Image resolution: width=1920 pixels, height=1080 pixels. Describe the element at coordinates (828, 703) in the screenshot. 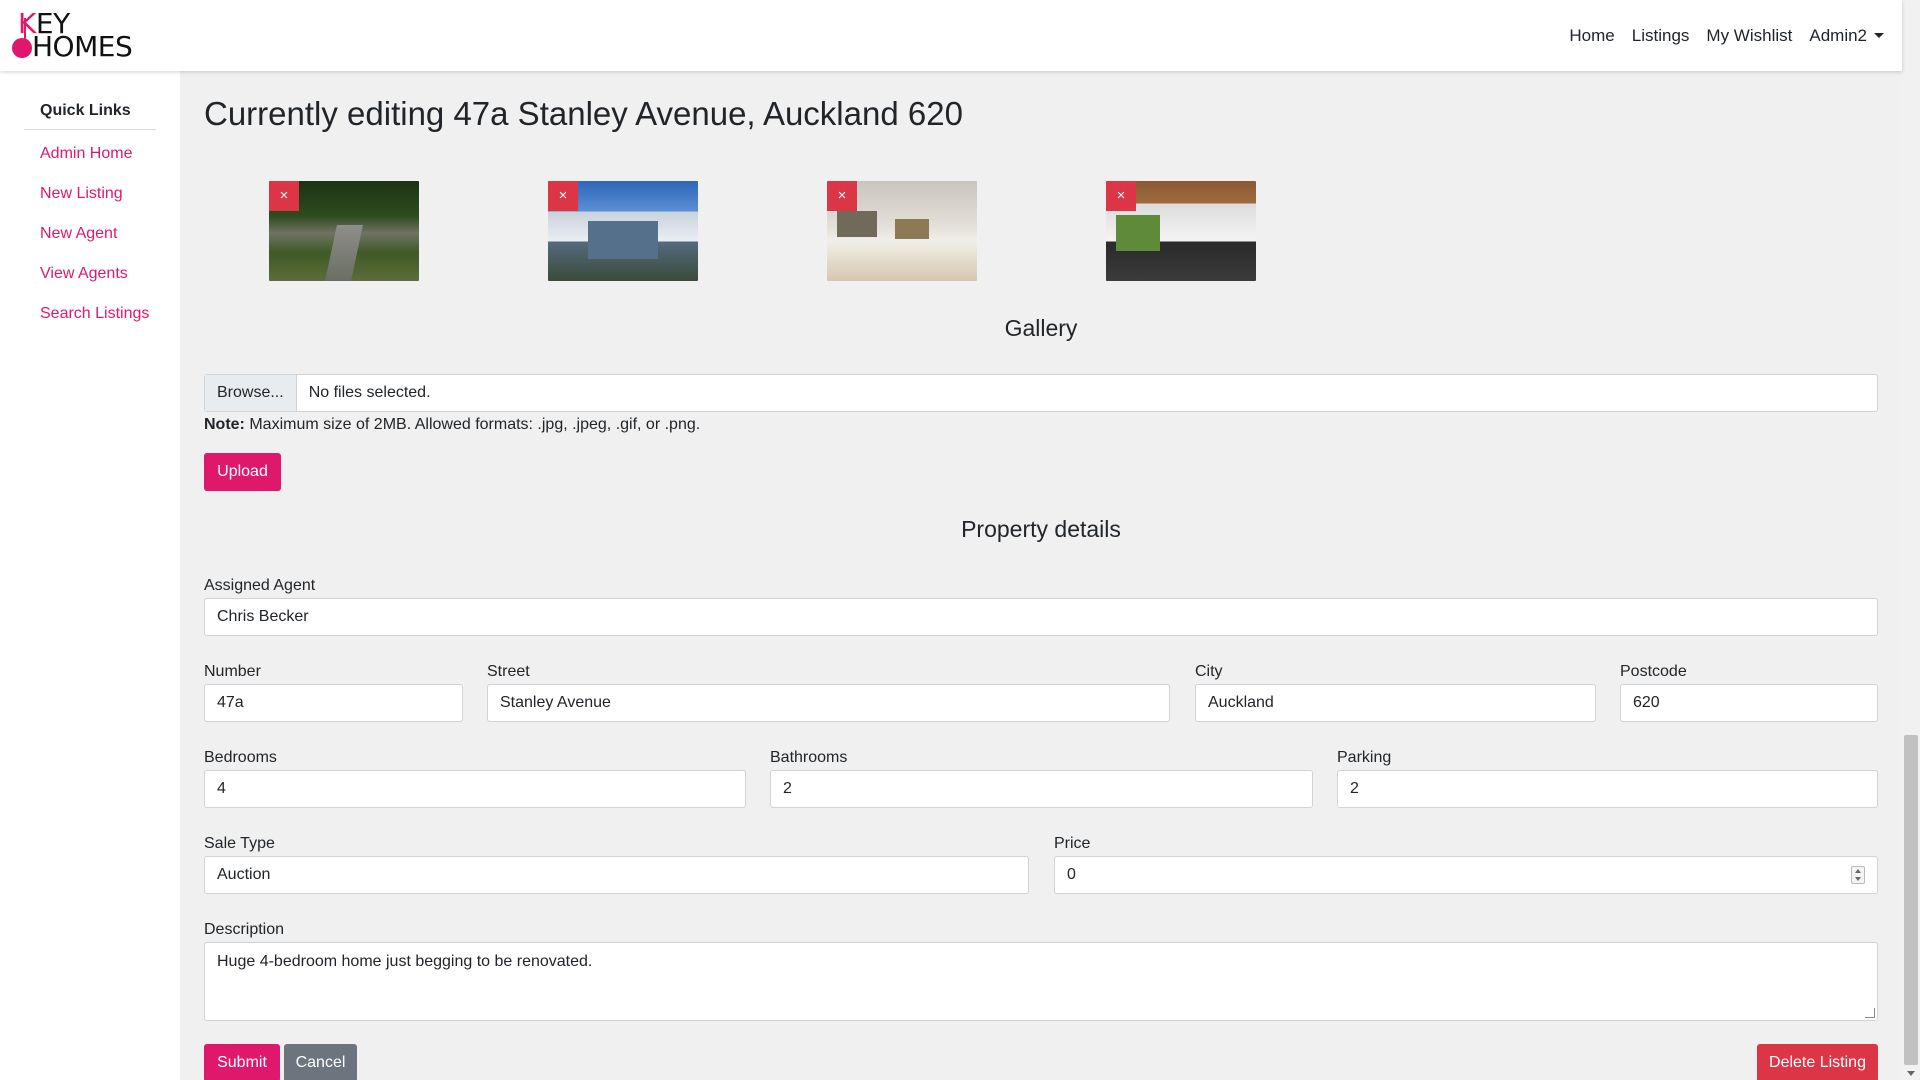

I see `street-field: Stanley Avenue` at that location.